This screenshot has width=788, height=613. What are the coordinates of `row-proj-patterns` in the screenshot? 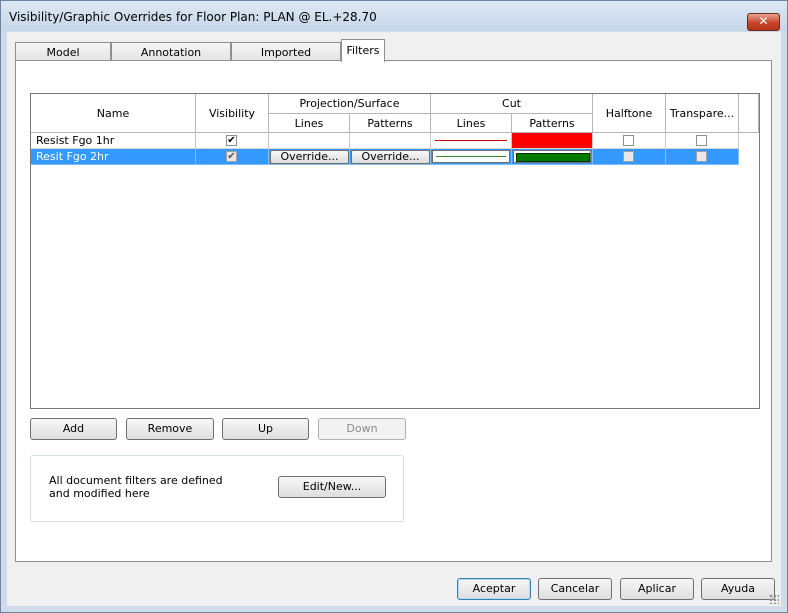 It's located at (390, 141).